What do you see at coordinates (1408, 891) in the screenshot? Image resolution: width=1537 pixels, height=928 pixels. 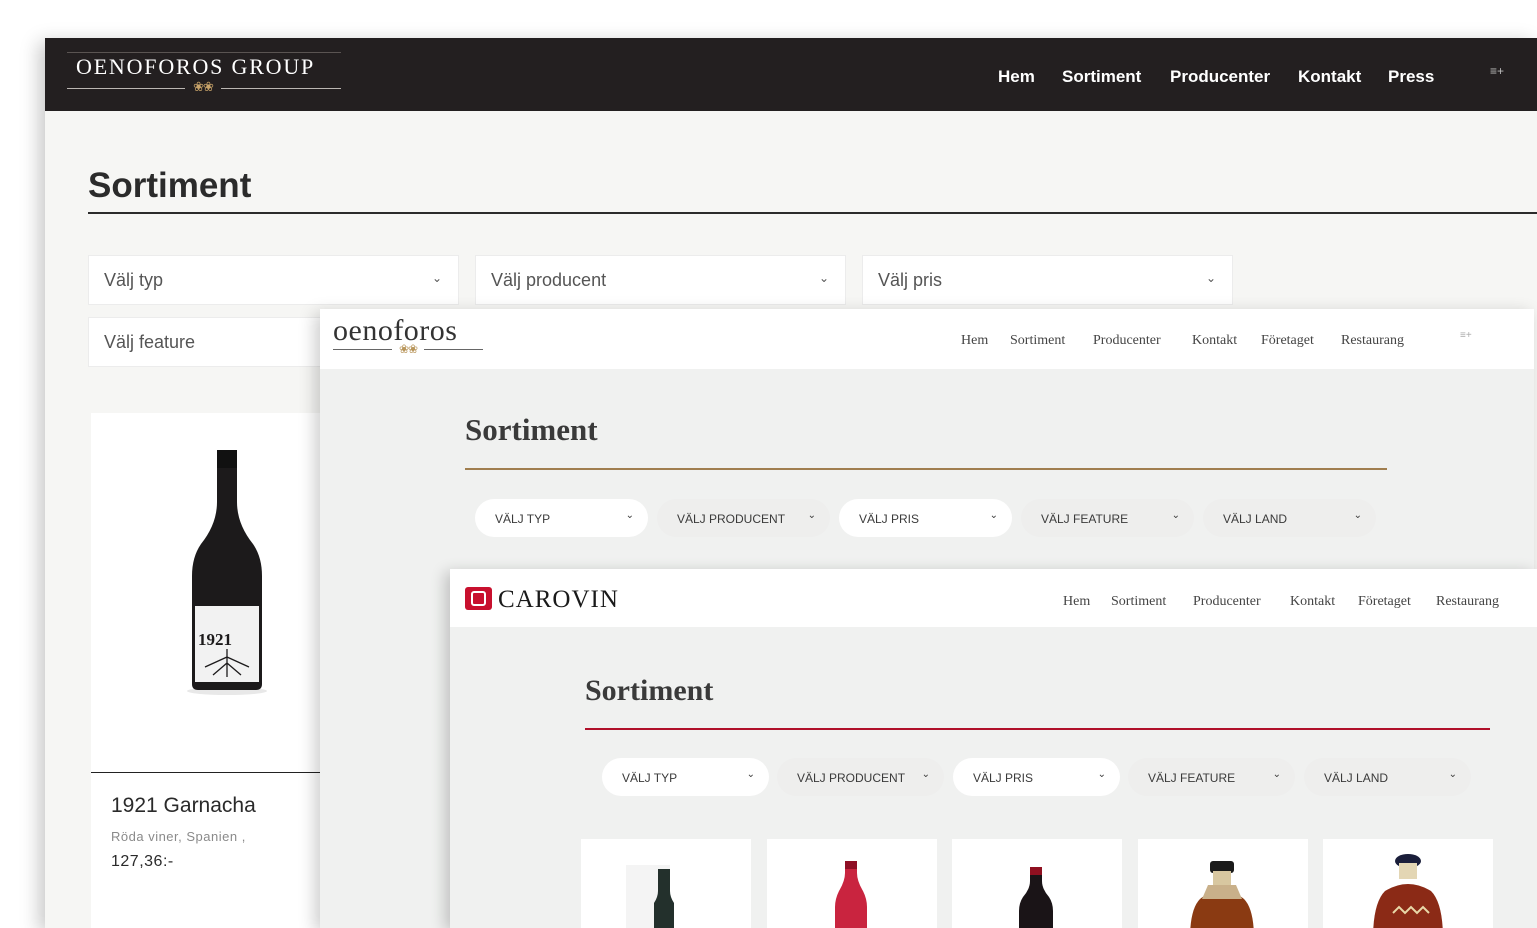 I see `cognac-bottle-image` at bounding box center [1408, 891].